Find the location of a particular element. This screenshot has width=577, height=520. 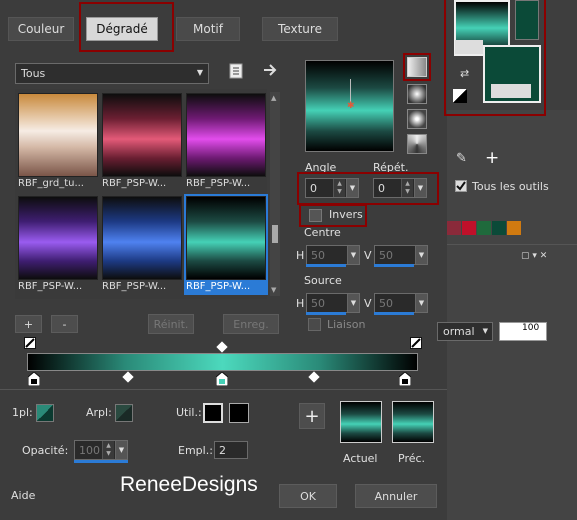

tab-degrade: Dégradé is located at coordinates (122, 29).